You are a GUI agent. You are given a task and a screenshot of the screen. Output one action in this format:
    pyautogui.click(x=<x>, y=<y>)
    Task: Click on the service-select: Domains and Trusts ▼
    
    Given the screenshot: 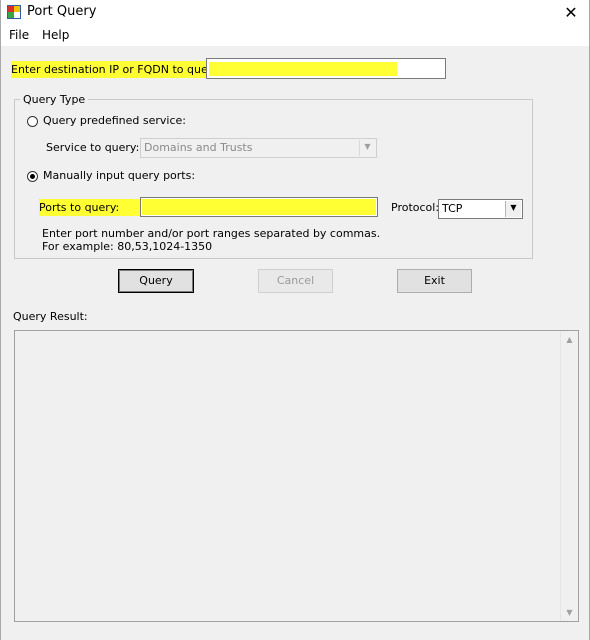 What is the action you would take?
    pyautogui.click(x=258, y=148)
    